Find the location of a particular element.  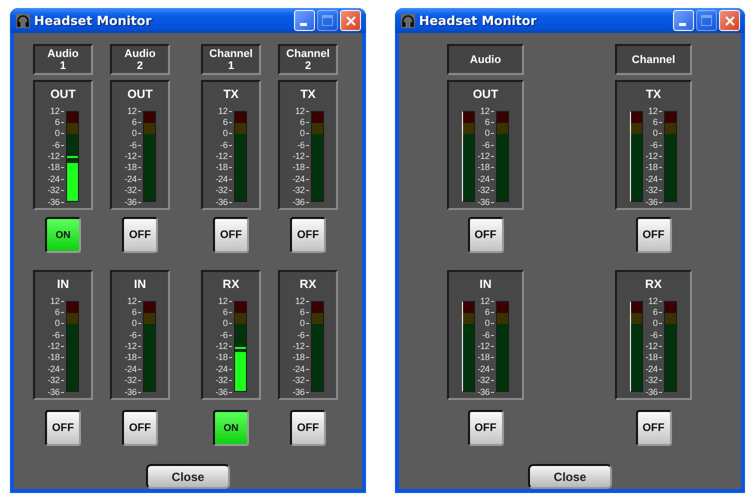

close-icon is located at coordinates (729, 21).